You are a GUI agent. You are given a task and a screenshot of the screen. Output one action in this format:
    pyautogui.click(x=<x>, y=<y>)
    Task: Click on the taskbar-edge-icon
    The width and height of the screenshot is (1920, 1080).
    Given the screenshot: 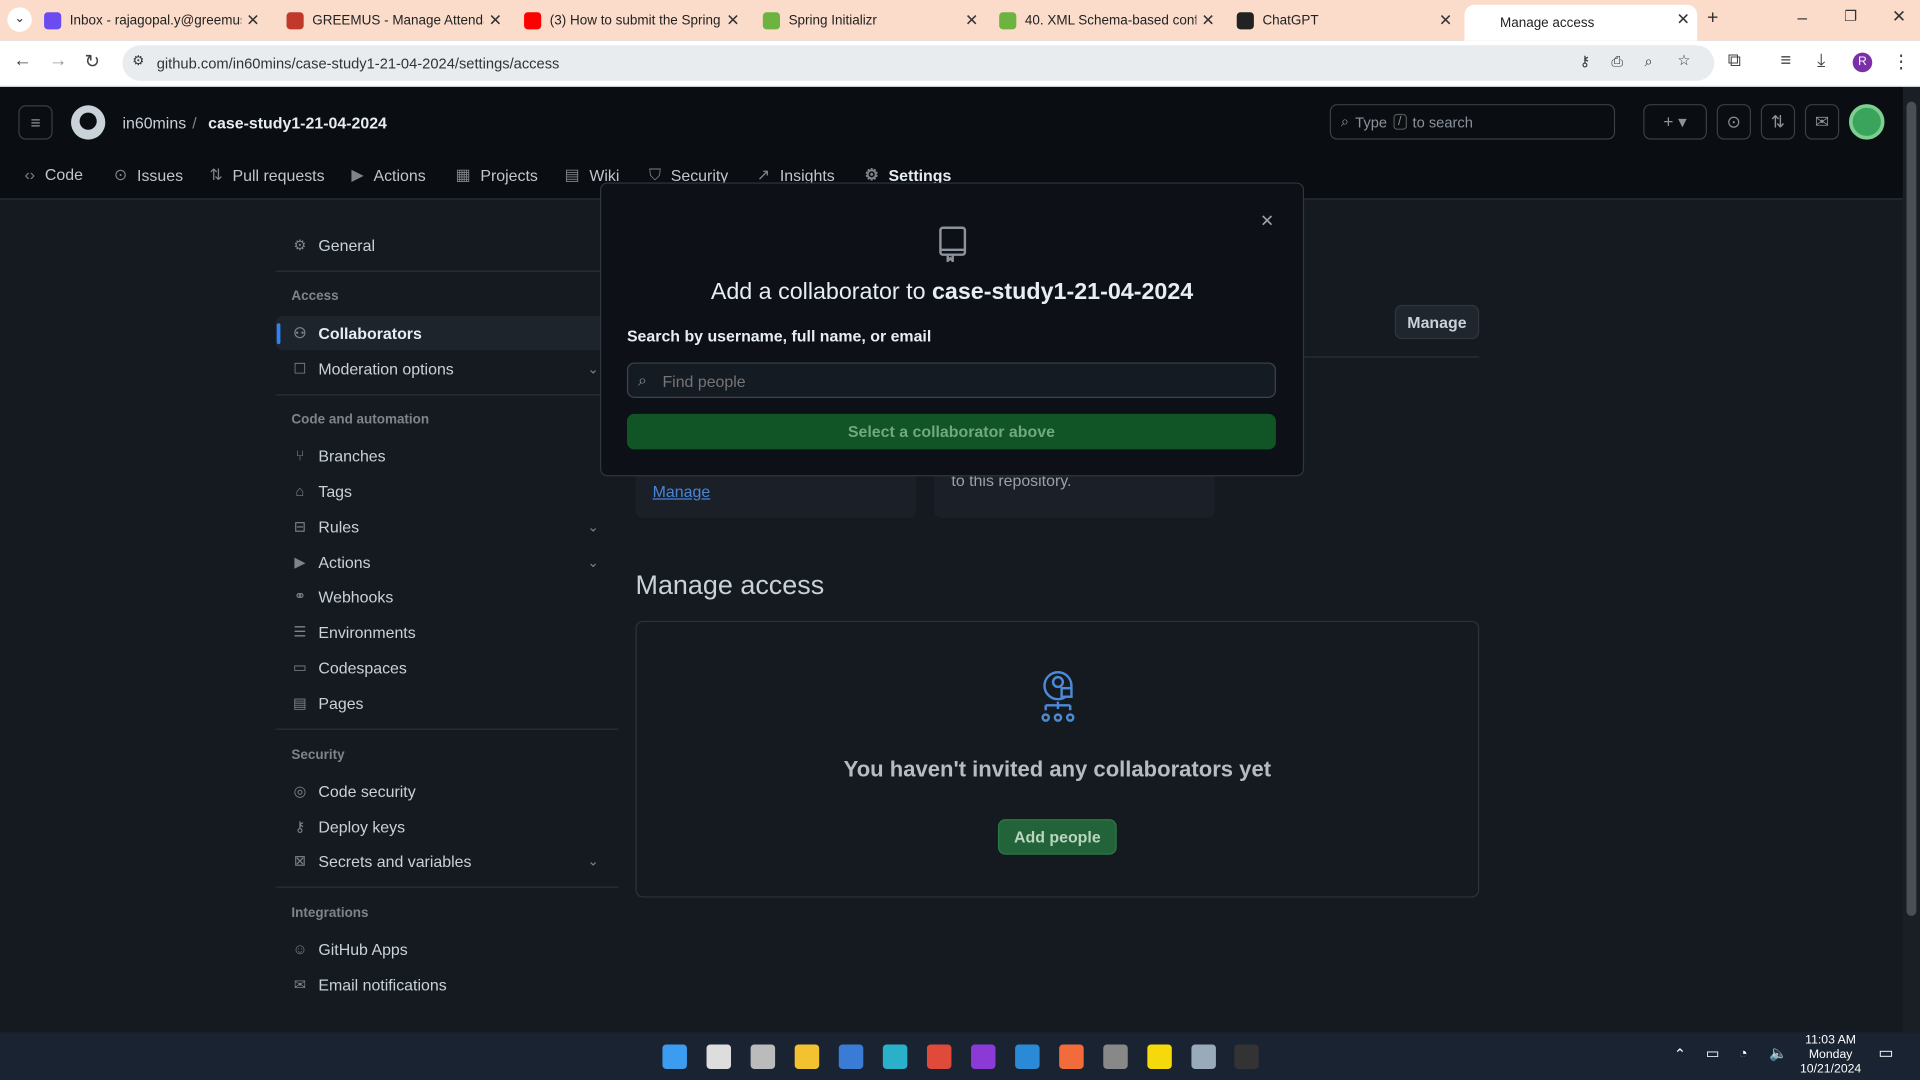 What is the action you would take?
    pyautogui.click(x=895, y=1056)
    